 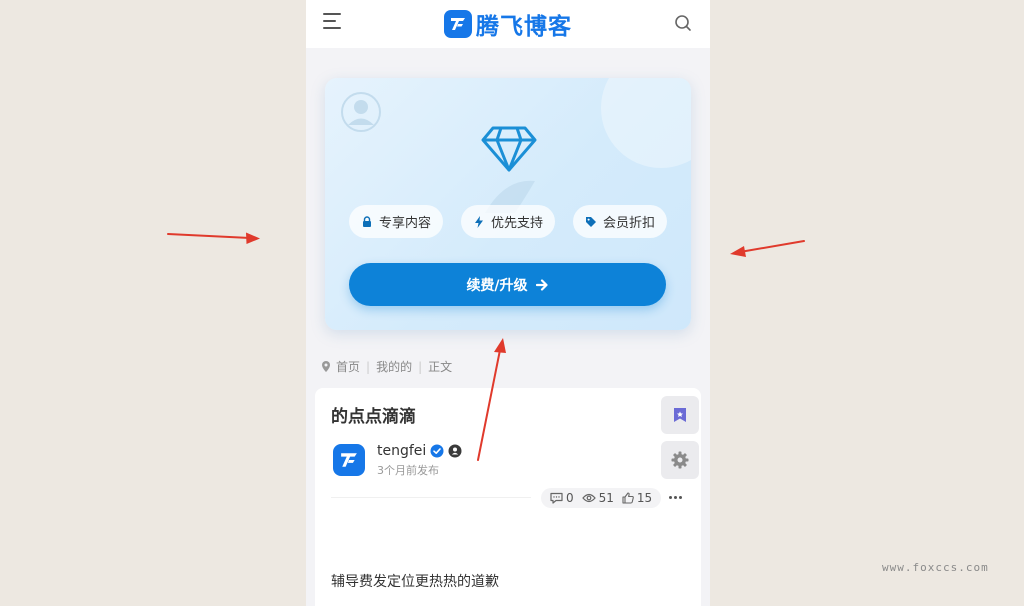 I want to click on renew-upgrade-button: 续费/升级, so click(x=507, y=284).